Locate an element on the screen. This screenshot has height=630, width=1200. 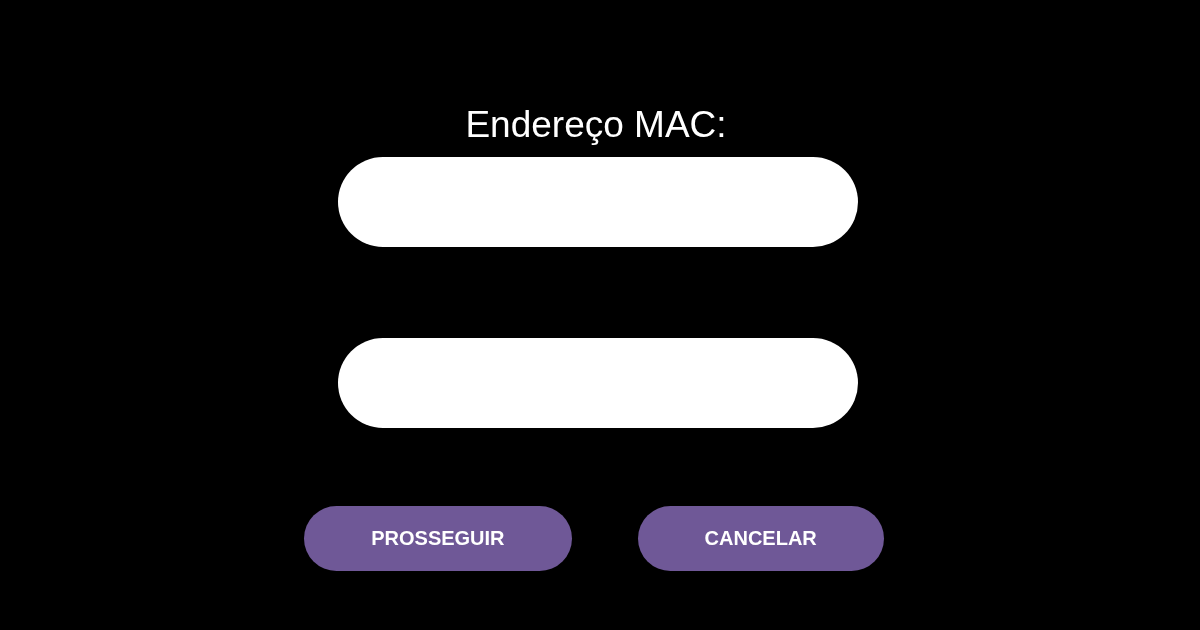
action-button: CANCELAR is located at coordinates (760, 539).